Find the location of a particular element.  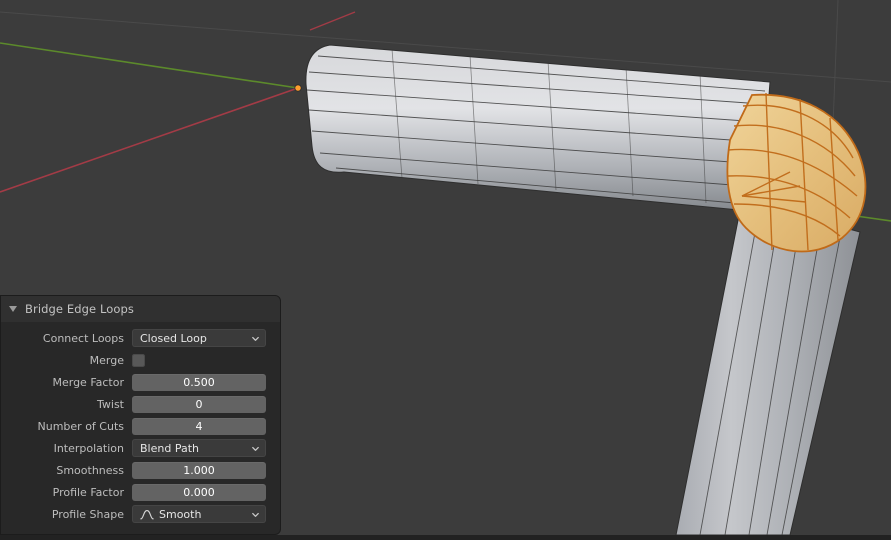

object-origin-dot is located at coordinates (298, 88).